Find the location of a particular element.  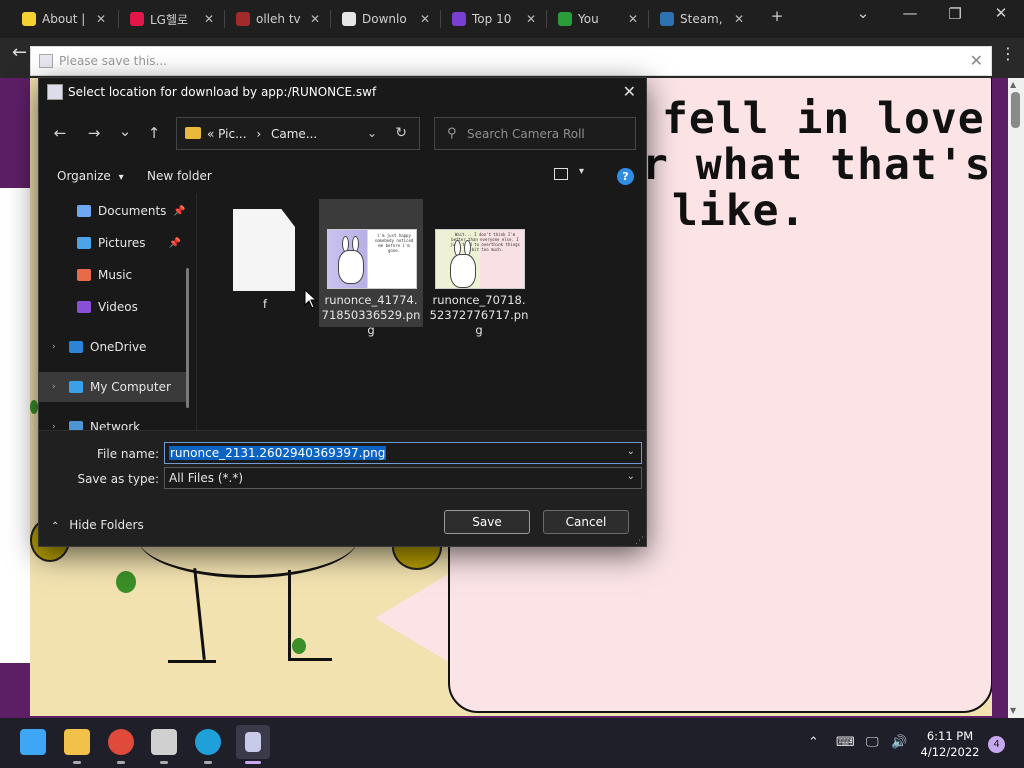

nav-item-label: My Computer is located at coordinates (130, 387).